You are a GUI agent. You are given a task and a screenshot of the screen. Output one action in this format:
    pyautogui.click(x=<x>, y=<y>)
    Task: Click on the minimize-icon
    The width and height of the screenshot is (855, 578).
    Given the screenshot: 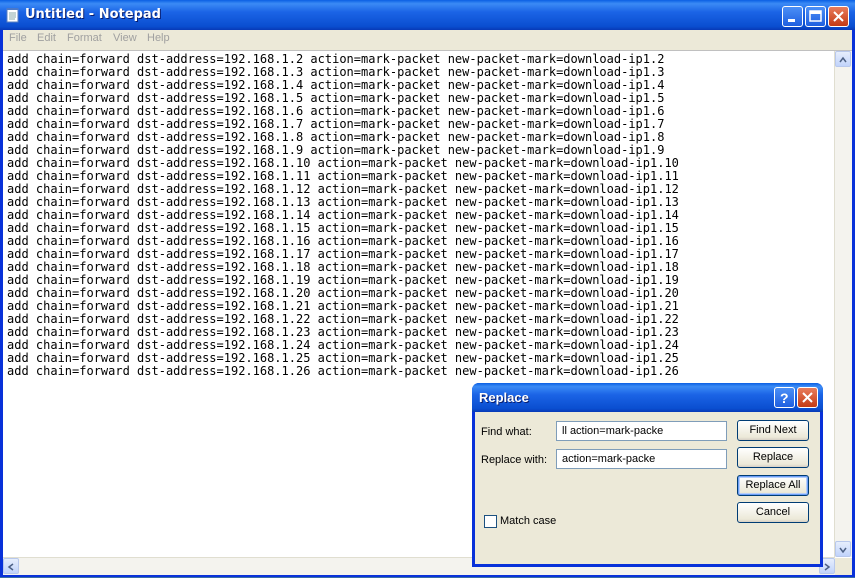 What is the action you would take?
    pyautogui.click(x=791, y=20)
    